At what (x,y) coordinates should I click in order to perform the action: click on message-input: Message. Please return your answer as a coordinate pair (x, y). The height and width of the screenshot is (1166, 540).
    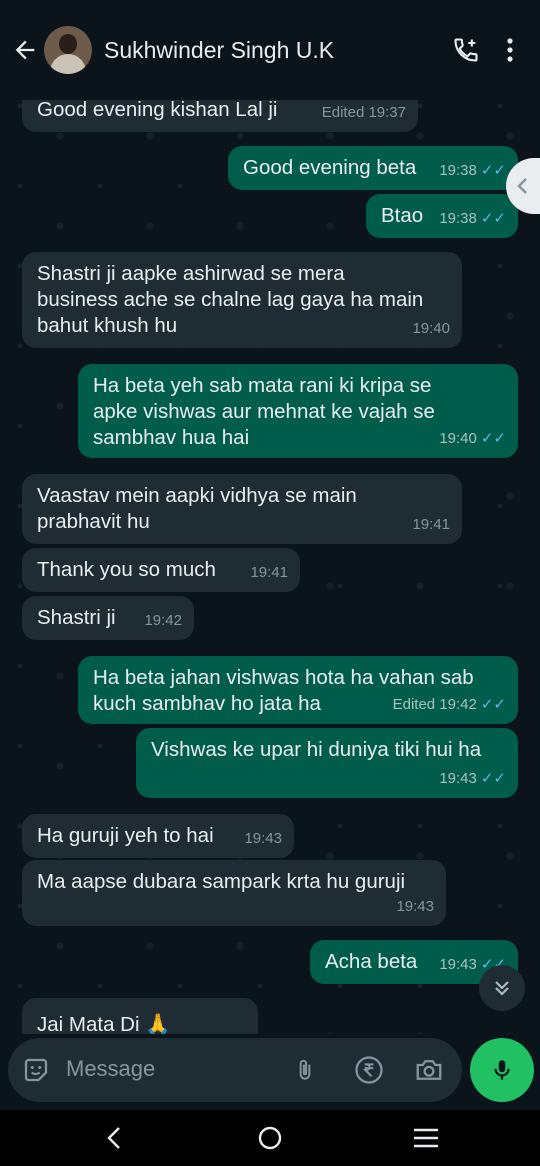
    Looking at the image, I should click on (110, 1069).